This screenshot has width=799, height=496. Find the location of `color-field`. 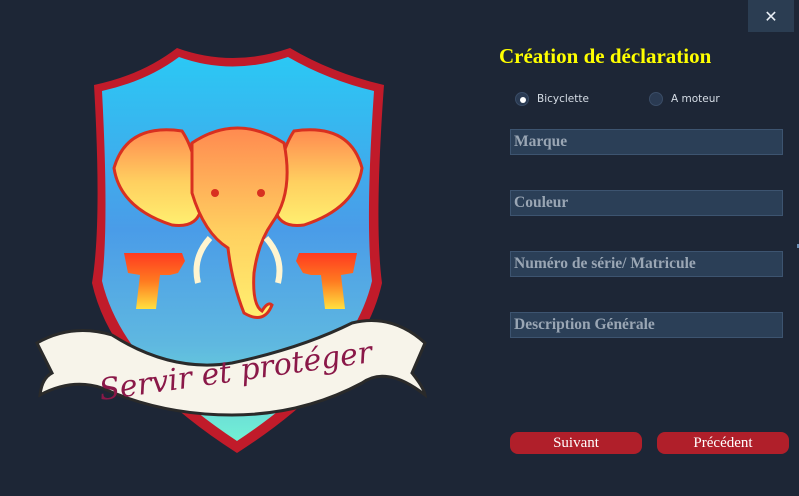

color-field is located at coordinates (646, 203).